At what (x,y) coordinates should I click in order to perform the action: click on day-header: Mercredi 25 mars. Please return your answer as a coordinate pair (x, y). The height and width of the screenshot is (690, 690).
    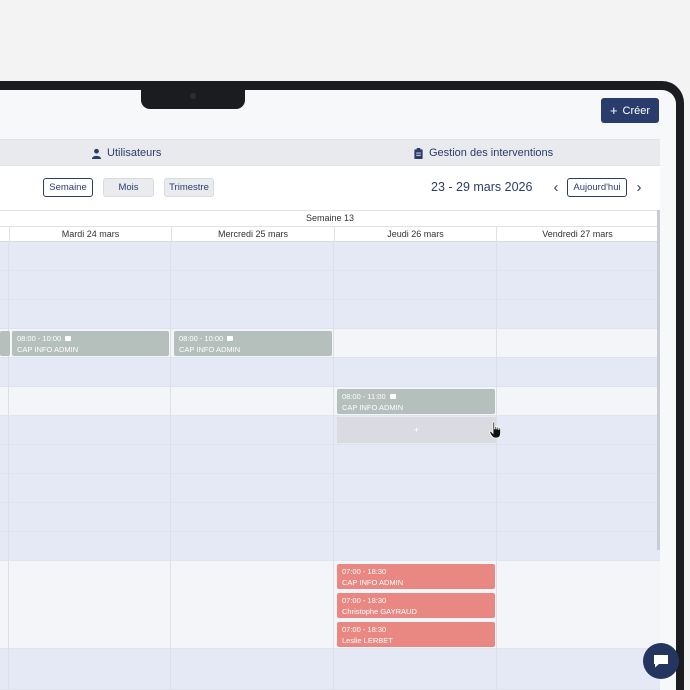
    Looking at the image, I should click on (252, 234).